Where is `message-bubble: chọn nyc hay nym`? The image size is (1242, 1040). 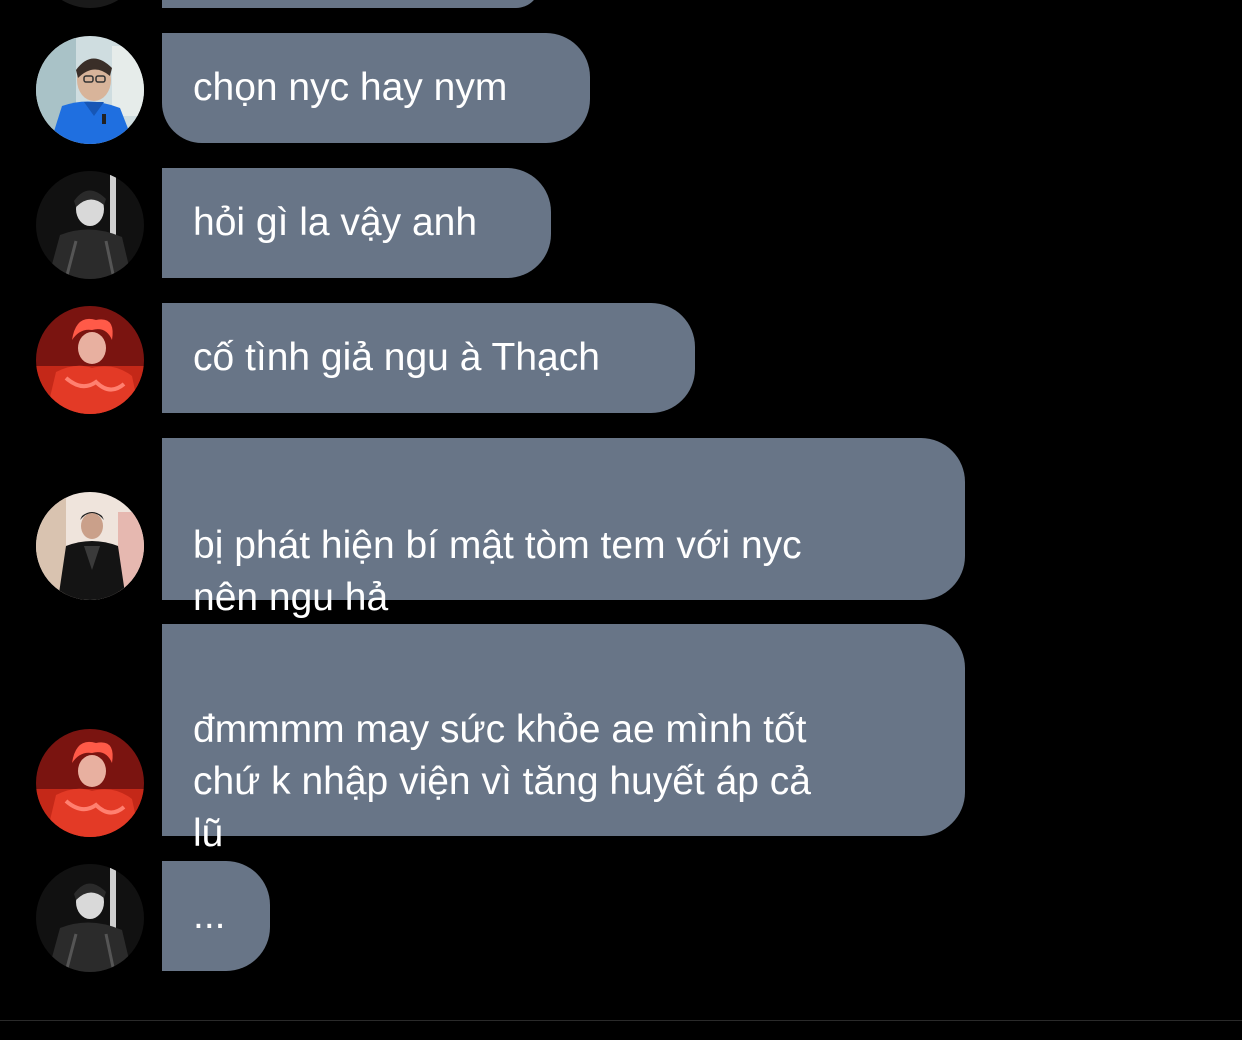
message-bubble: chọn nyc hay nym is located at coordinates (376, 88).